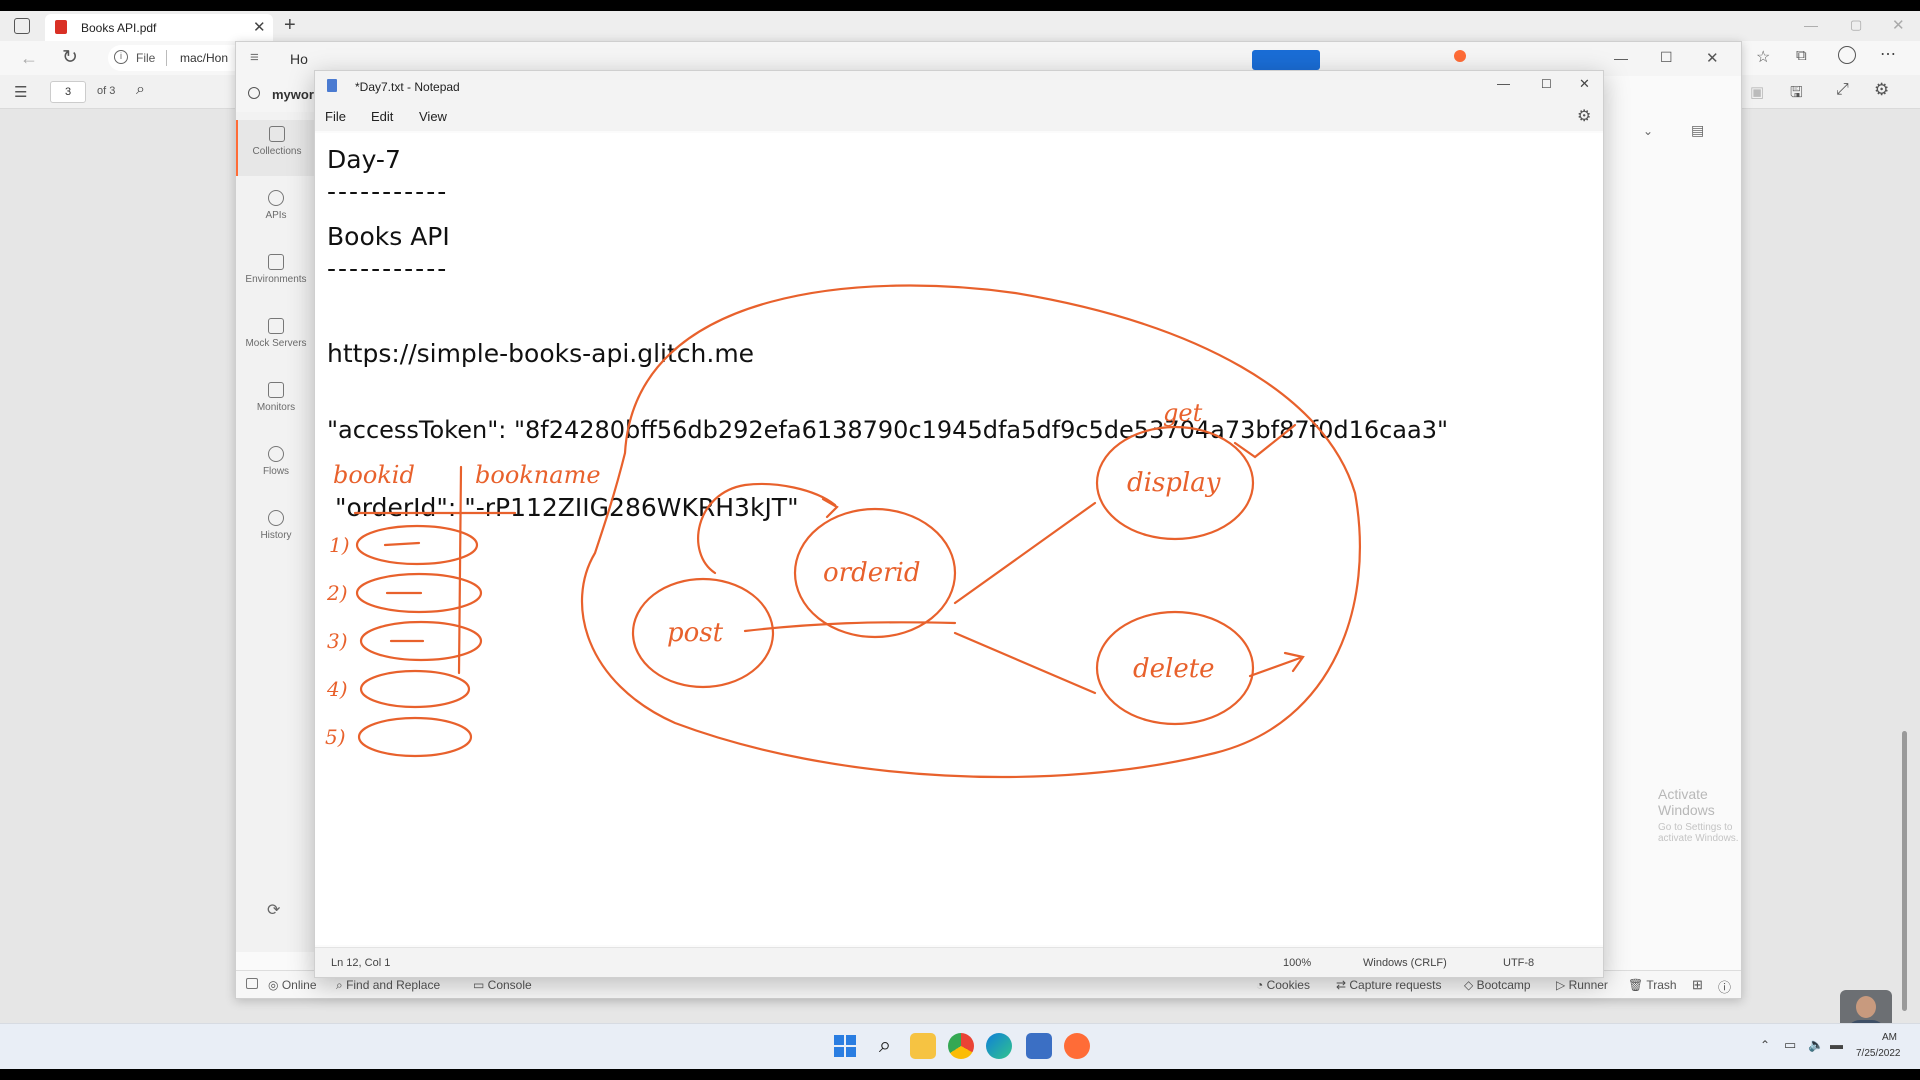 This screenshot has height=1080, width=1920. I want to click on zoom-level: 100%, so click(1297, 963).